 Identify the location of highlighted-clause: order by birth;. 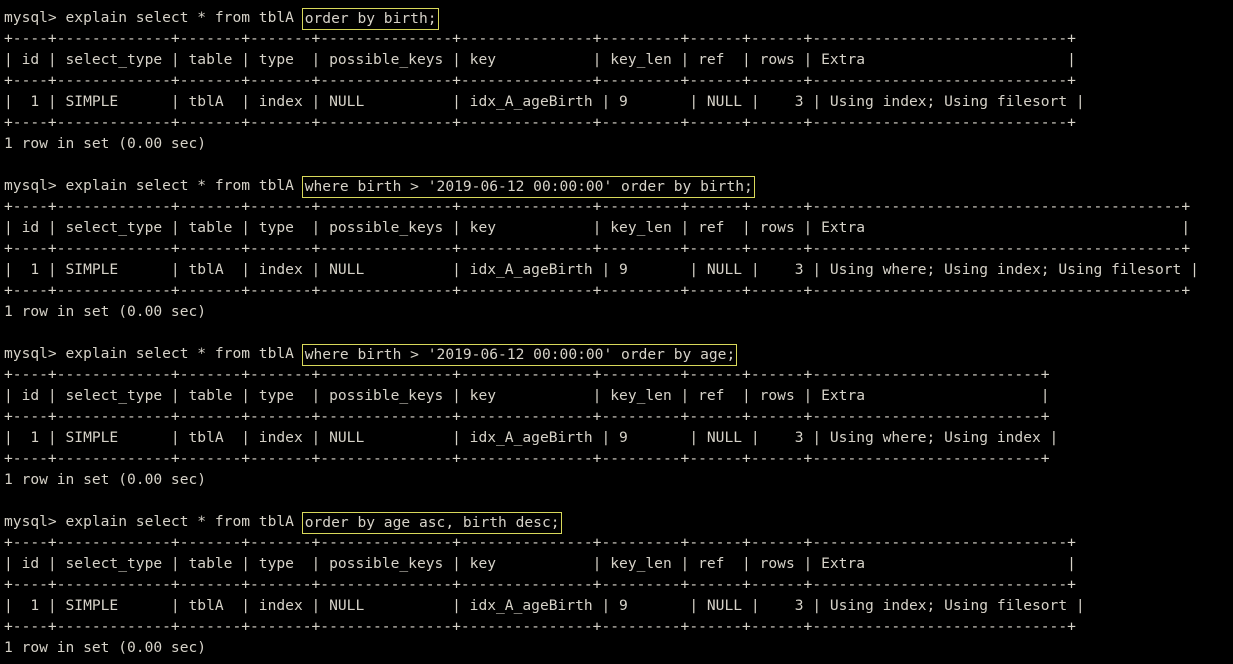
(370, 19).